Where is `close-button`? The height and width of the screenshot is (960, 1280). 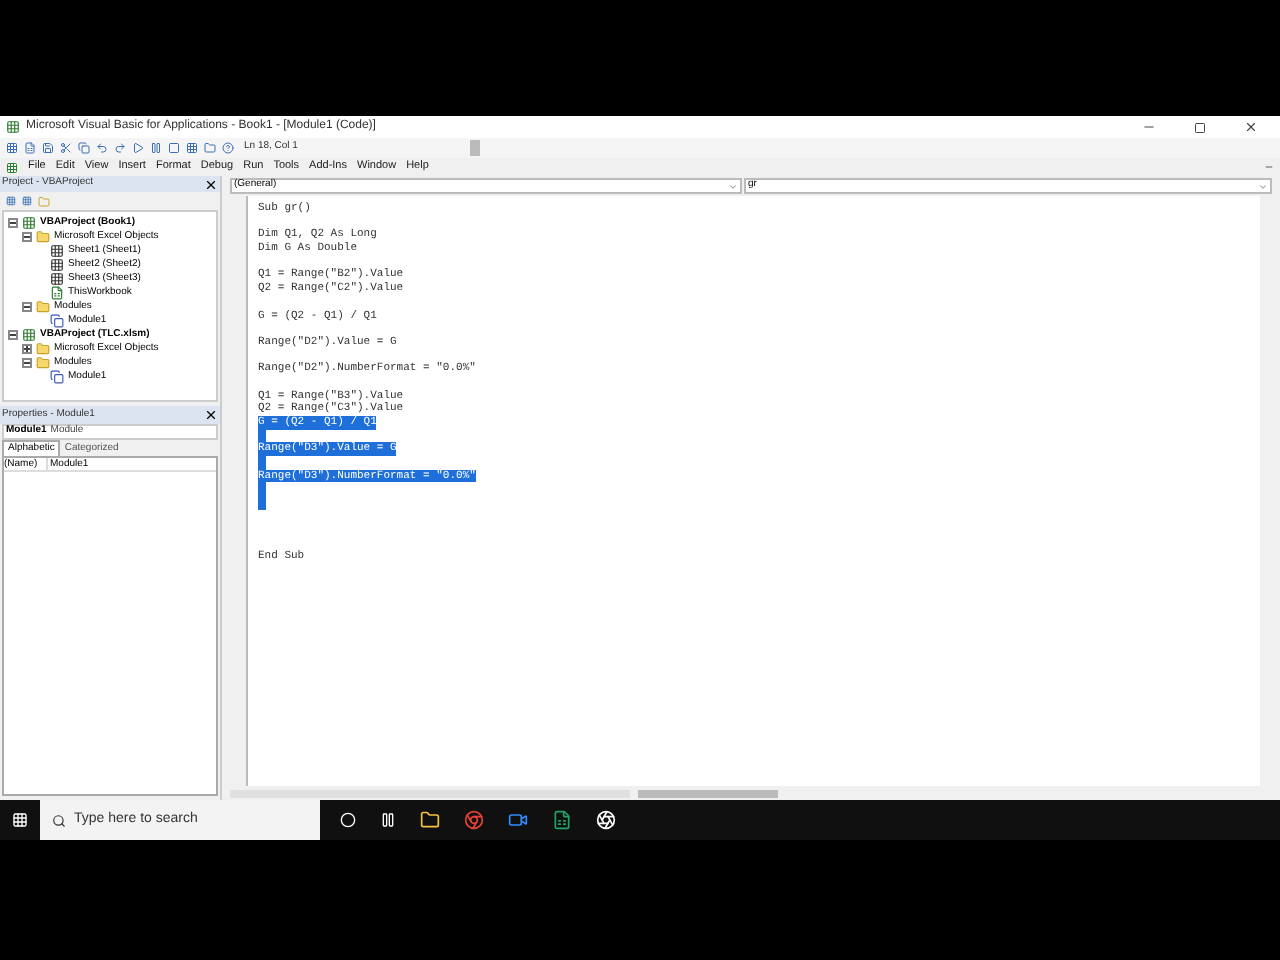 close-button is located at coordinates (1251, 127).